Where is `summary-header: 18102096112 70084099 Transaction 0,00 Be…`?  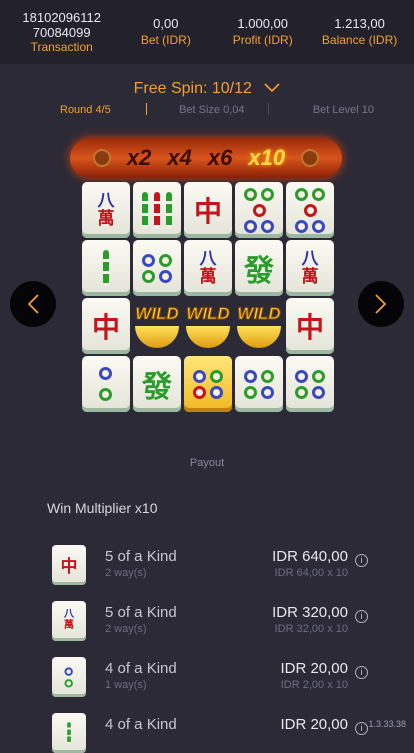 summary-header: 18102096112 70084099 Transaction 0,00 Be… is located at coordinates (207, 32).